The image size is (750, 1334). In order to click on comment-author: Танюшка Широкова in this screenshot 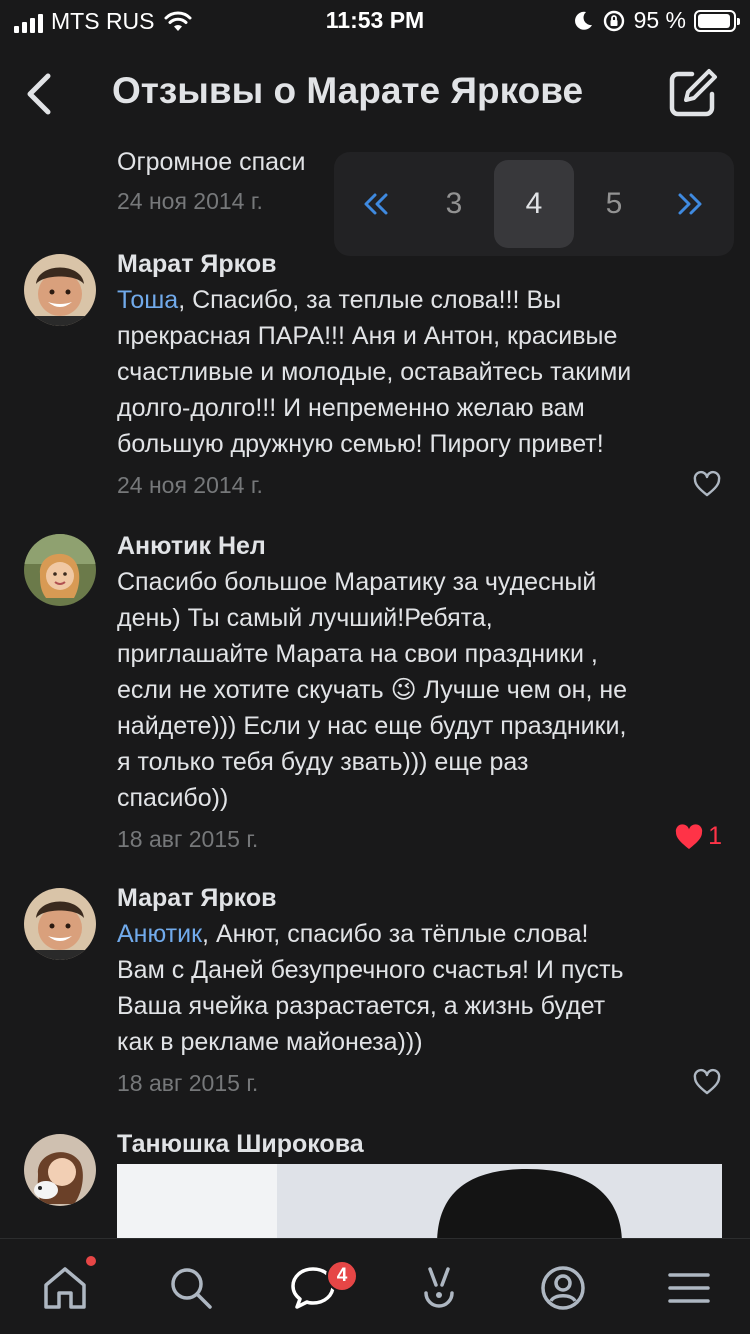, I will do `click(240, 1144)`.